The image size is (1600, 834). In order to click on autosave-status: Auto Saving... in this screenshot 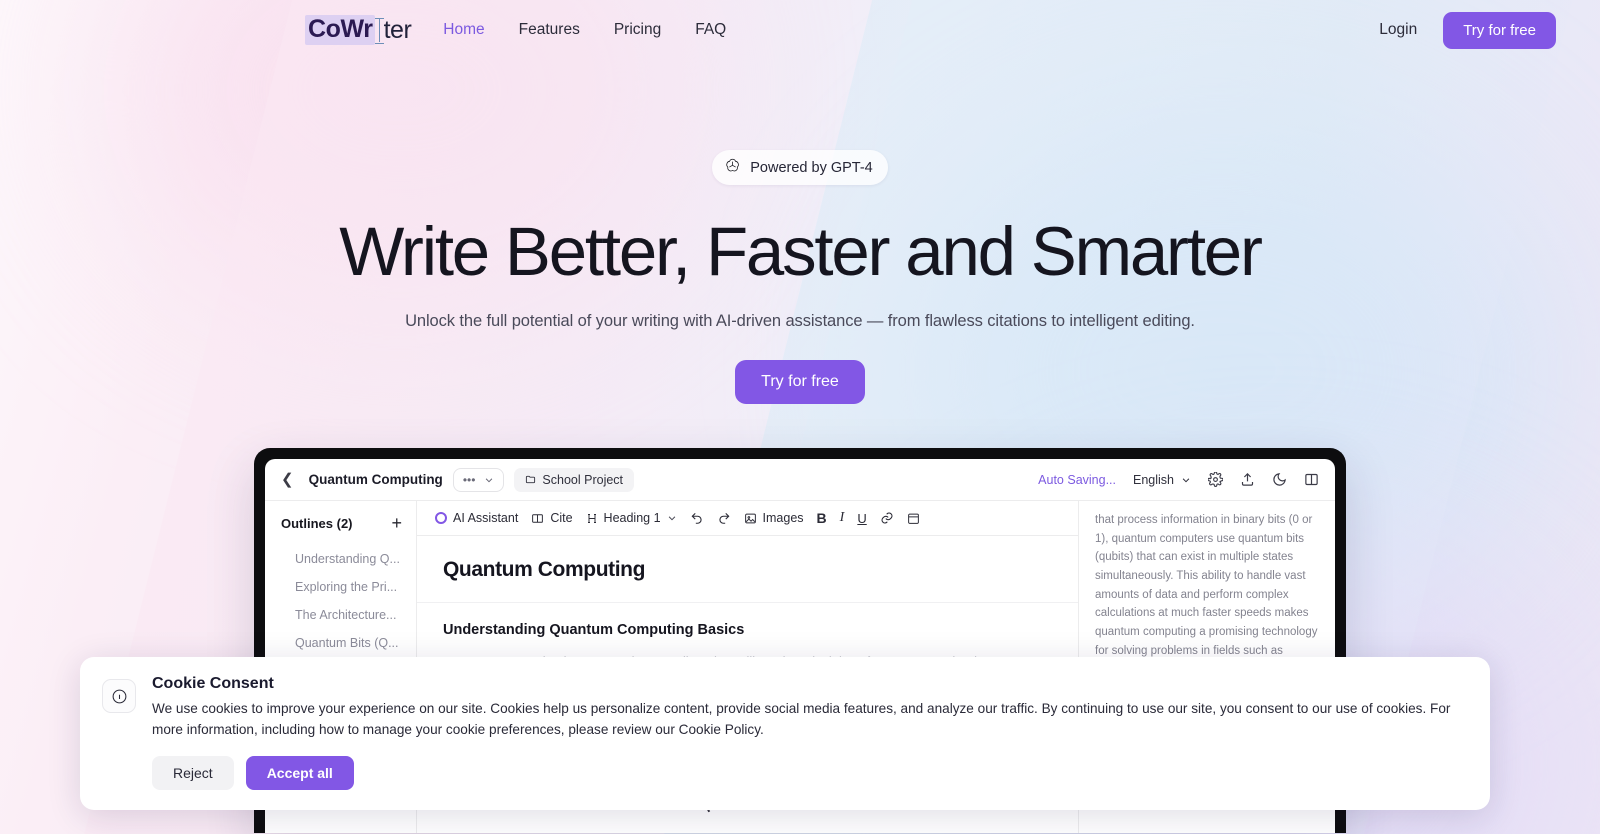, I will do `click(1077, 479)`.